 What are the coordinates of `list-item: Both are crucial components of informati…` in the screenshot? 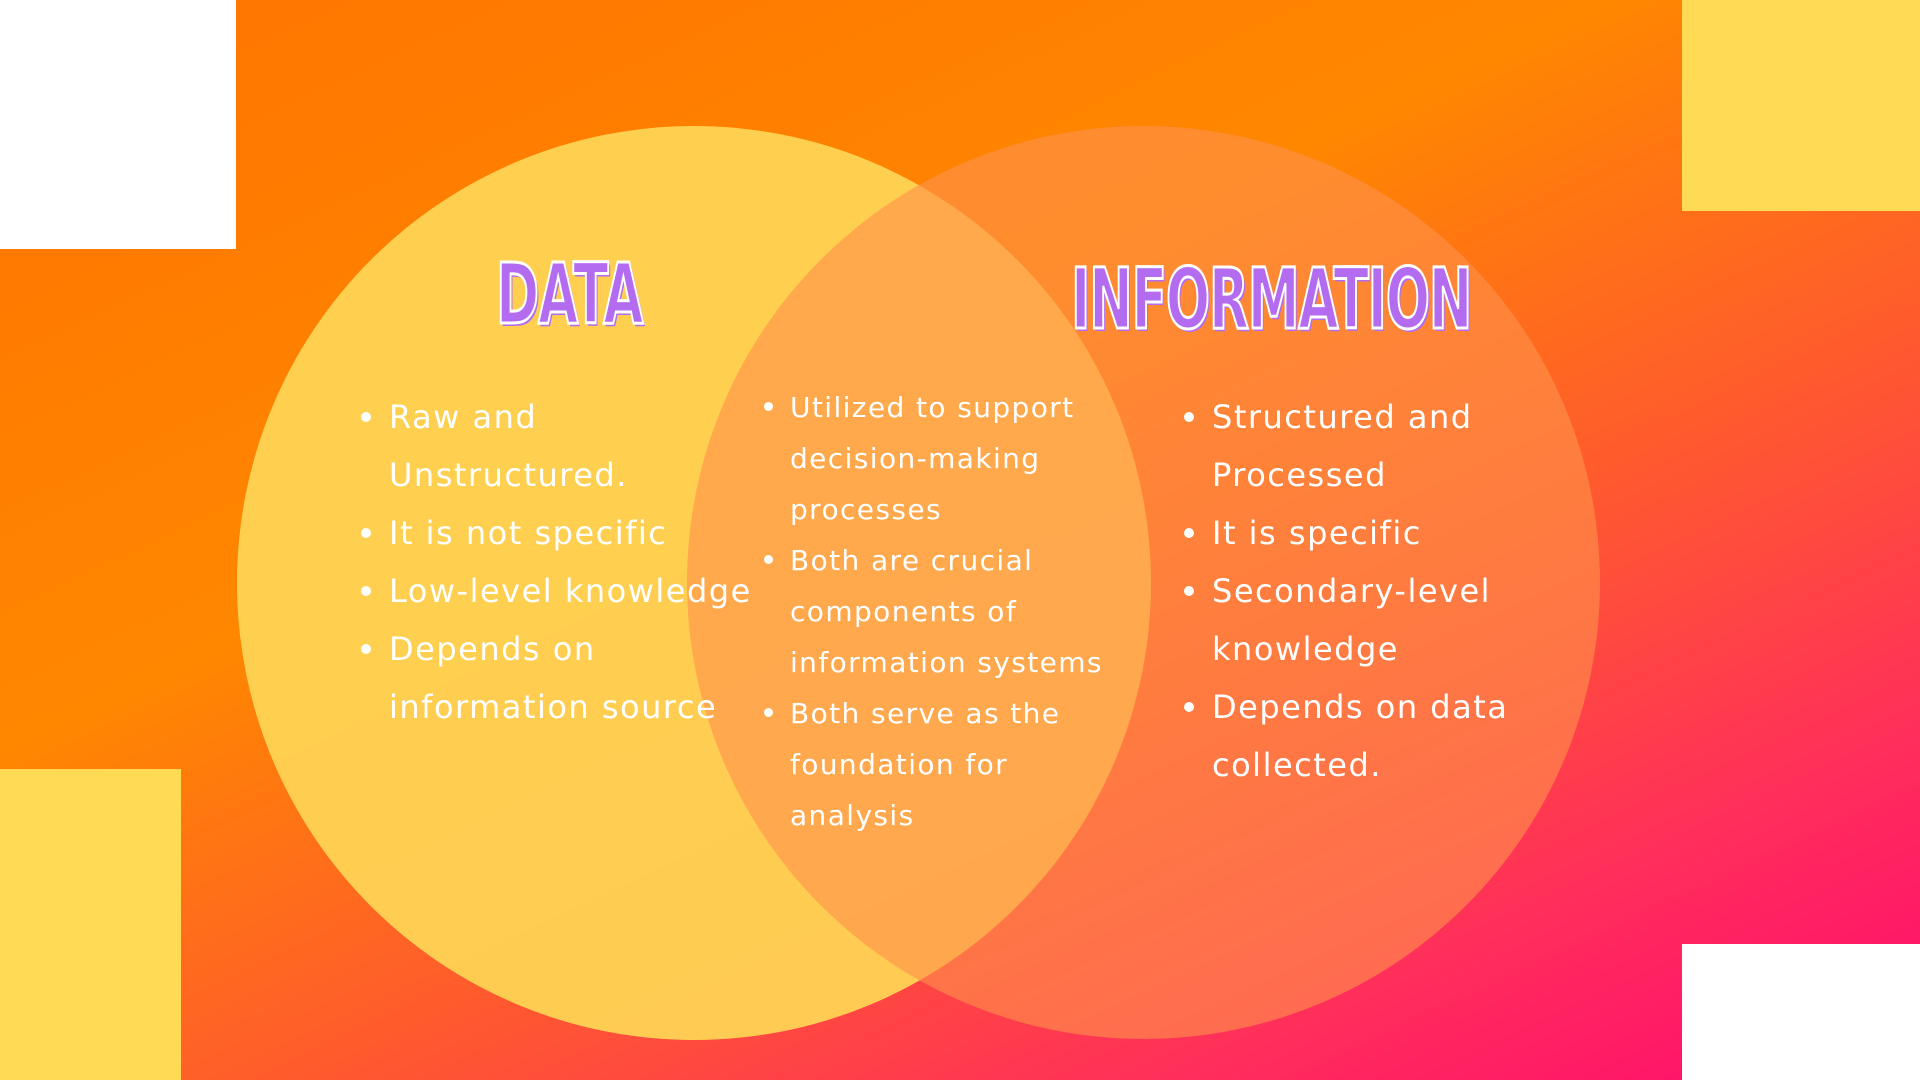 It's located at (947, 611).